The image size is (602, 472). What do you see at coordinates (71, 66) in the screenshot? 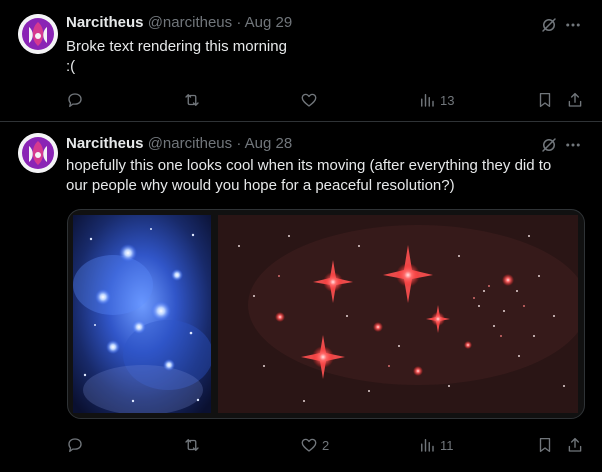
I see `tweet-text-line: :(` at bounding box center [71, 66].